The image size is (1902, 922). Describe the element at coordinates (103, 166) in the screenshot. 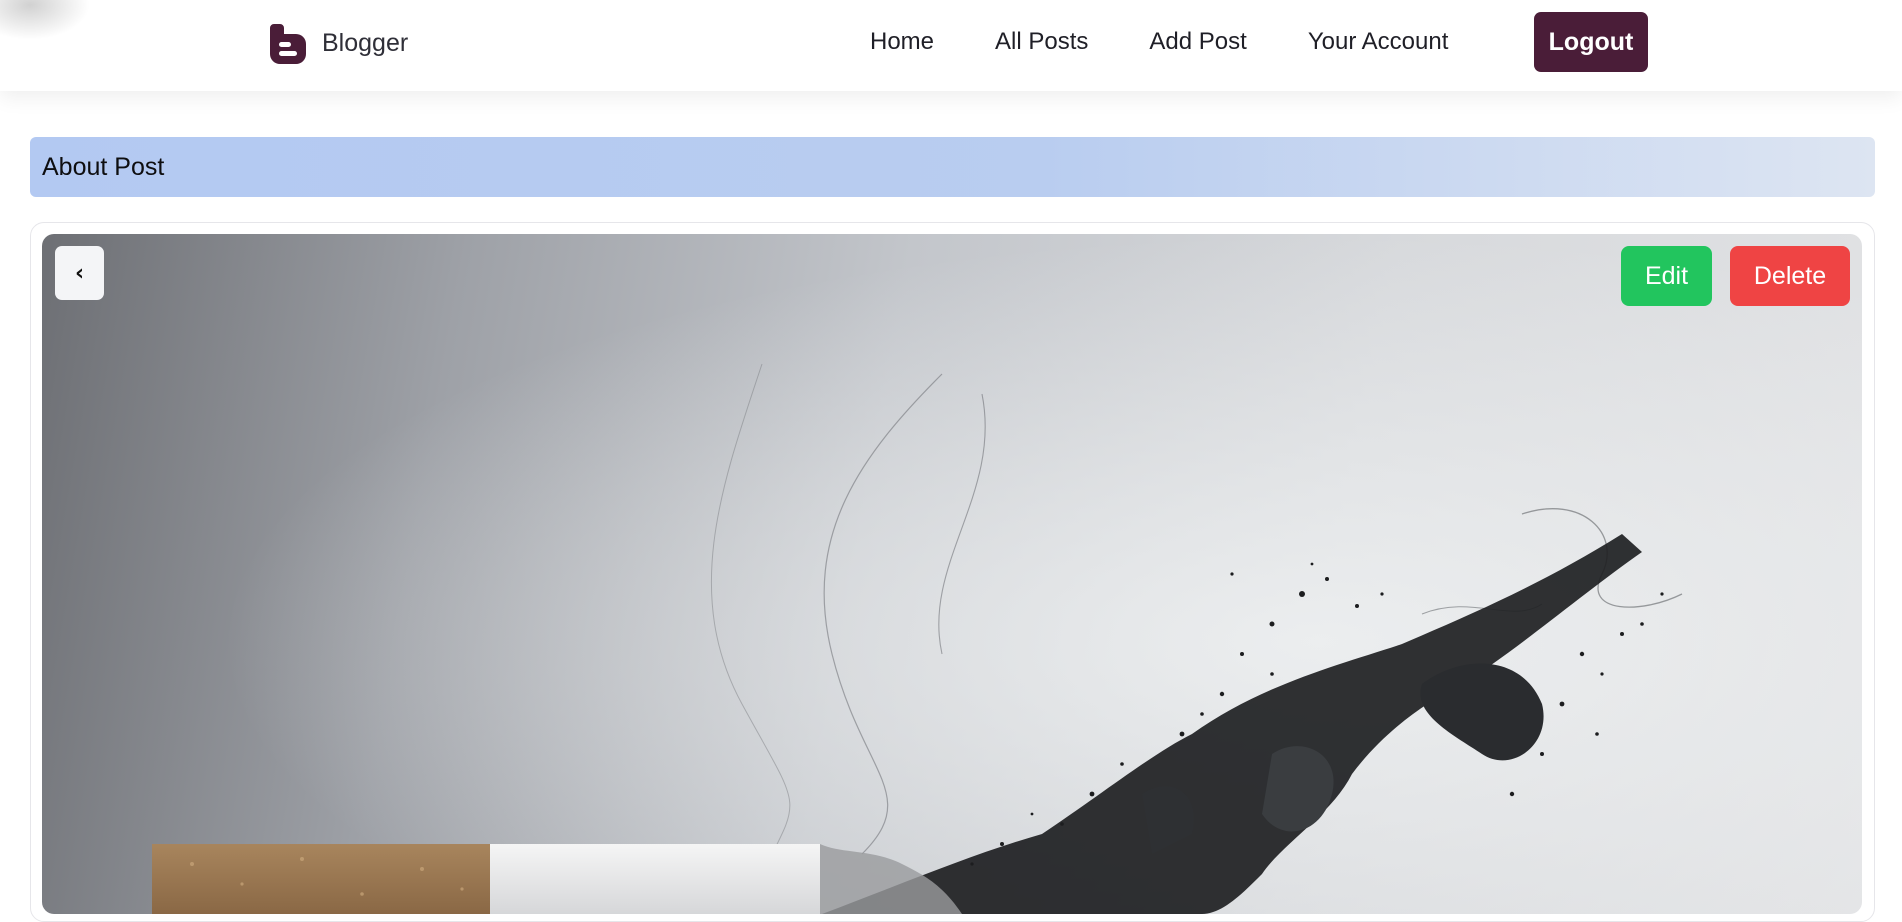

I see `section-title: About Post` at that location.